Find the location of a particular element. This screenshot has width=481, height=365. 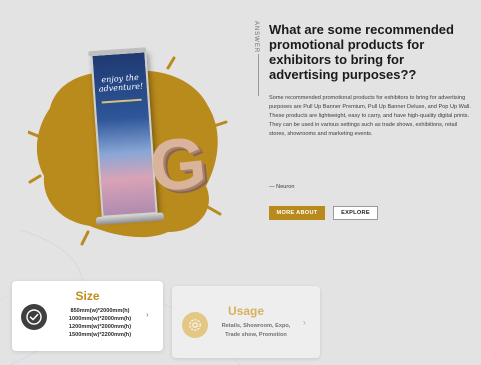

answer-side-label: ANSWER is located at coordinates (258, 58).